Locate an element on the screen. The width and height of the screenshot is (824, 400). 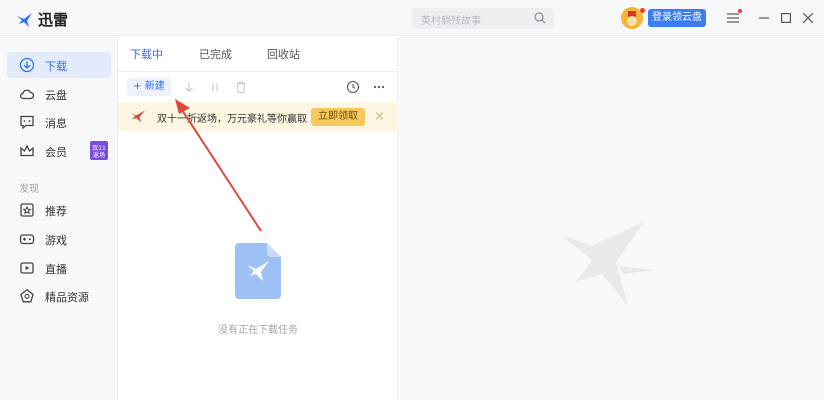
maximize-button is located at coordinates (786, 18).